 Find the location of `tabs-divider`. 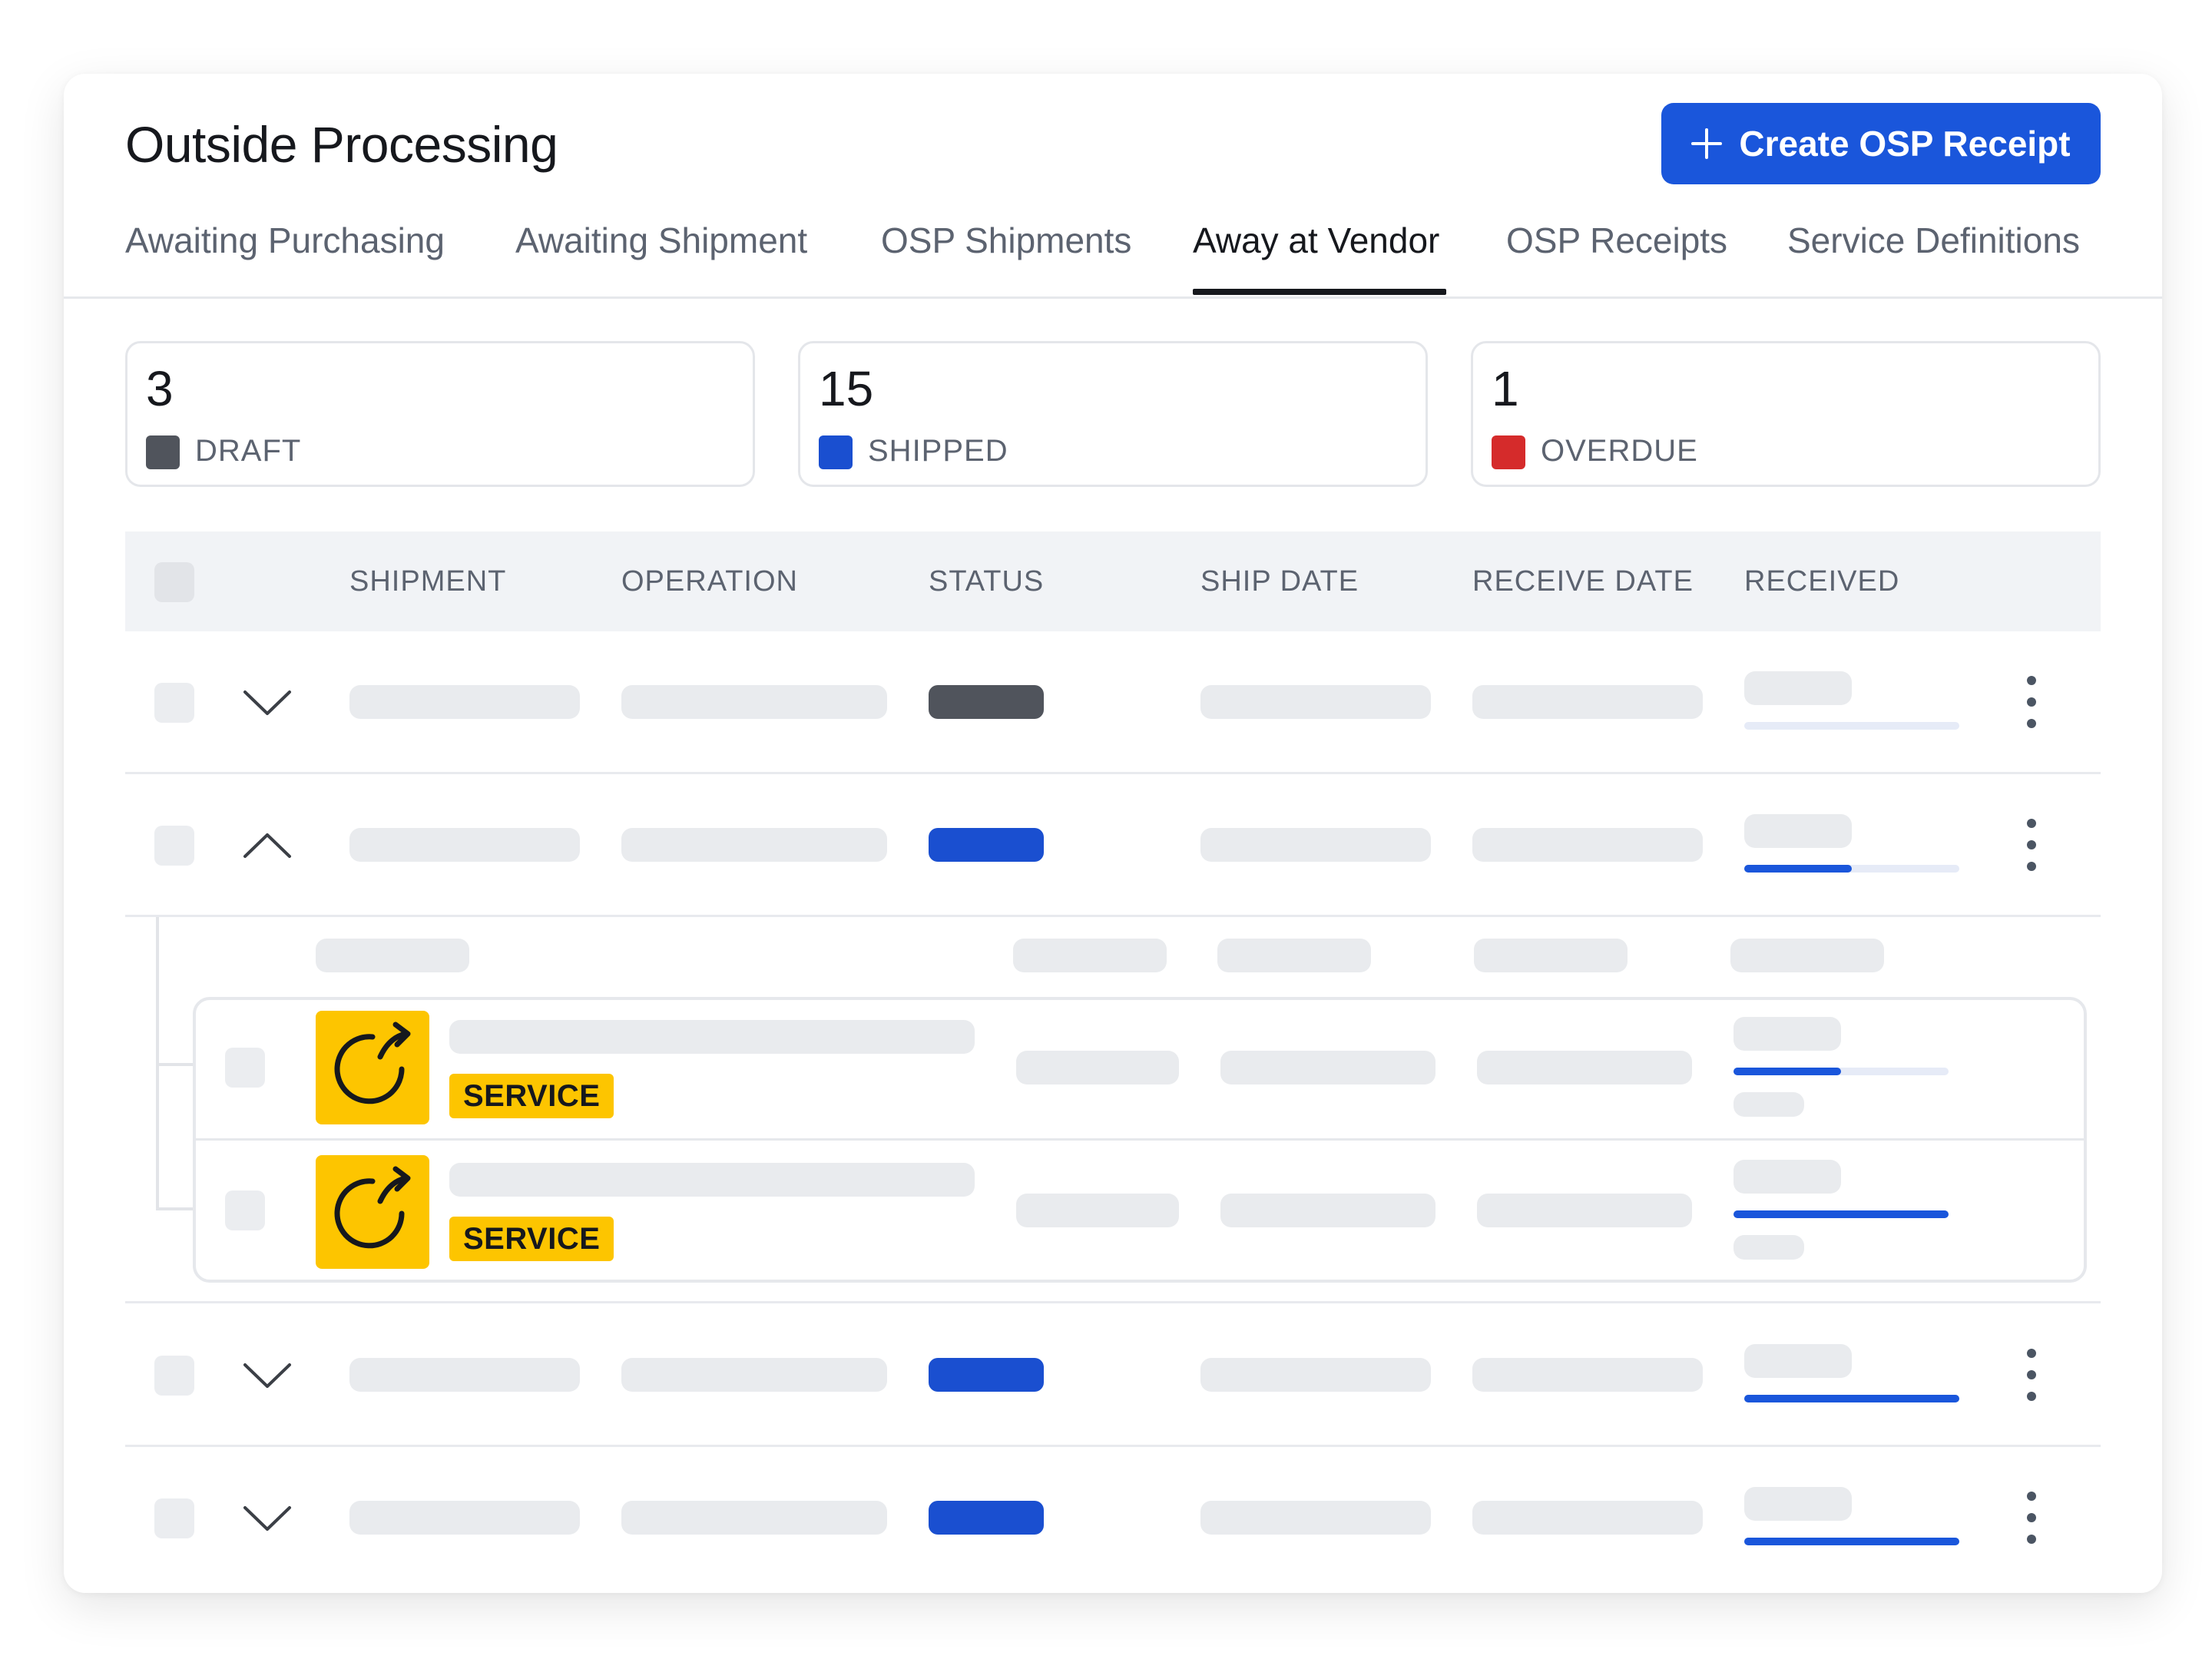

tabs-divider is located at coordinates (1113, 297).